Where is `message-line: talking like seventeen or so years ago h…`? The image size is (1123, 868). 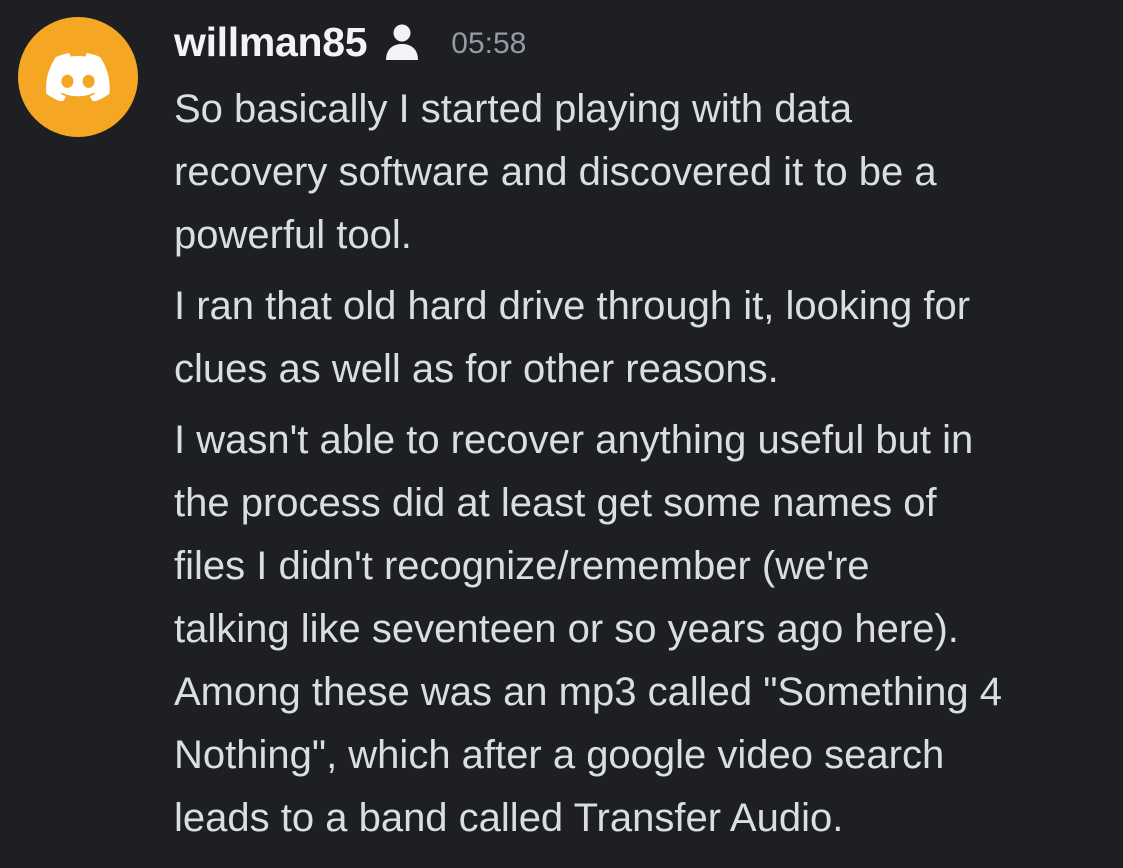
message-line: talking like seventeen or so years ago h… is located at coordinates (566, 629).